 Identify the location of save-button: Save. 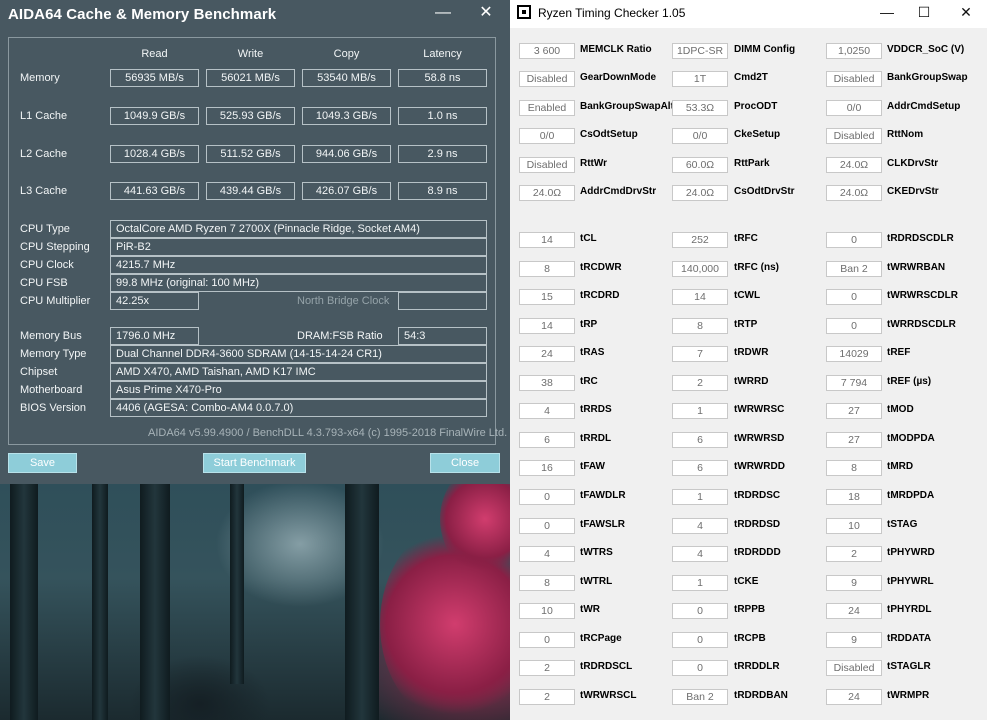
(42, 463).